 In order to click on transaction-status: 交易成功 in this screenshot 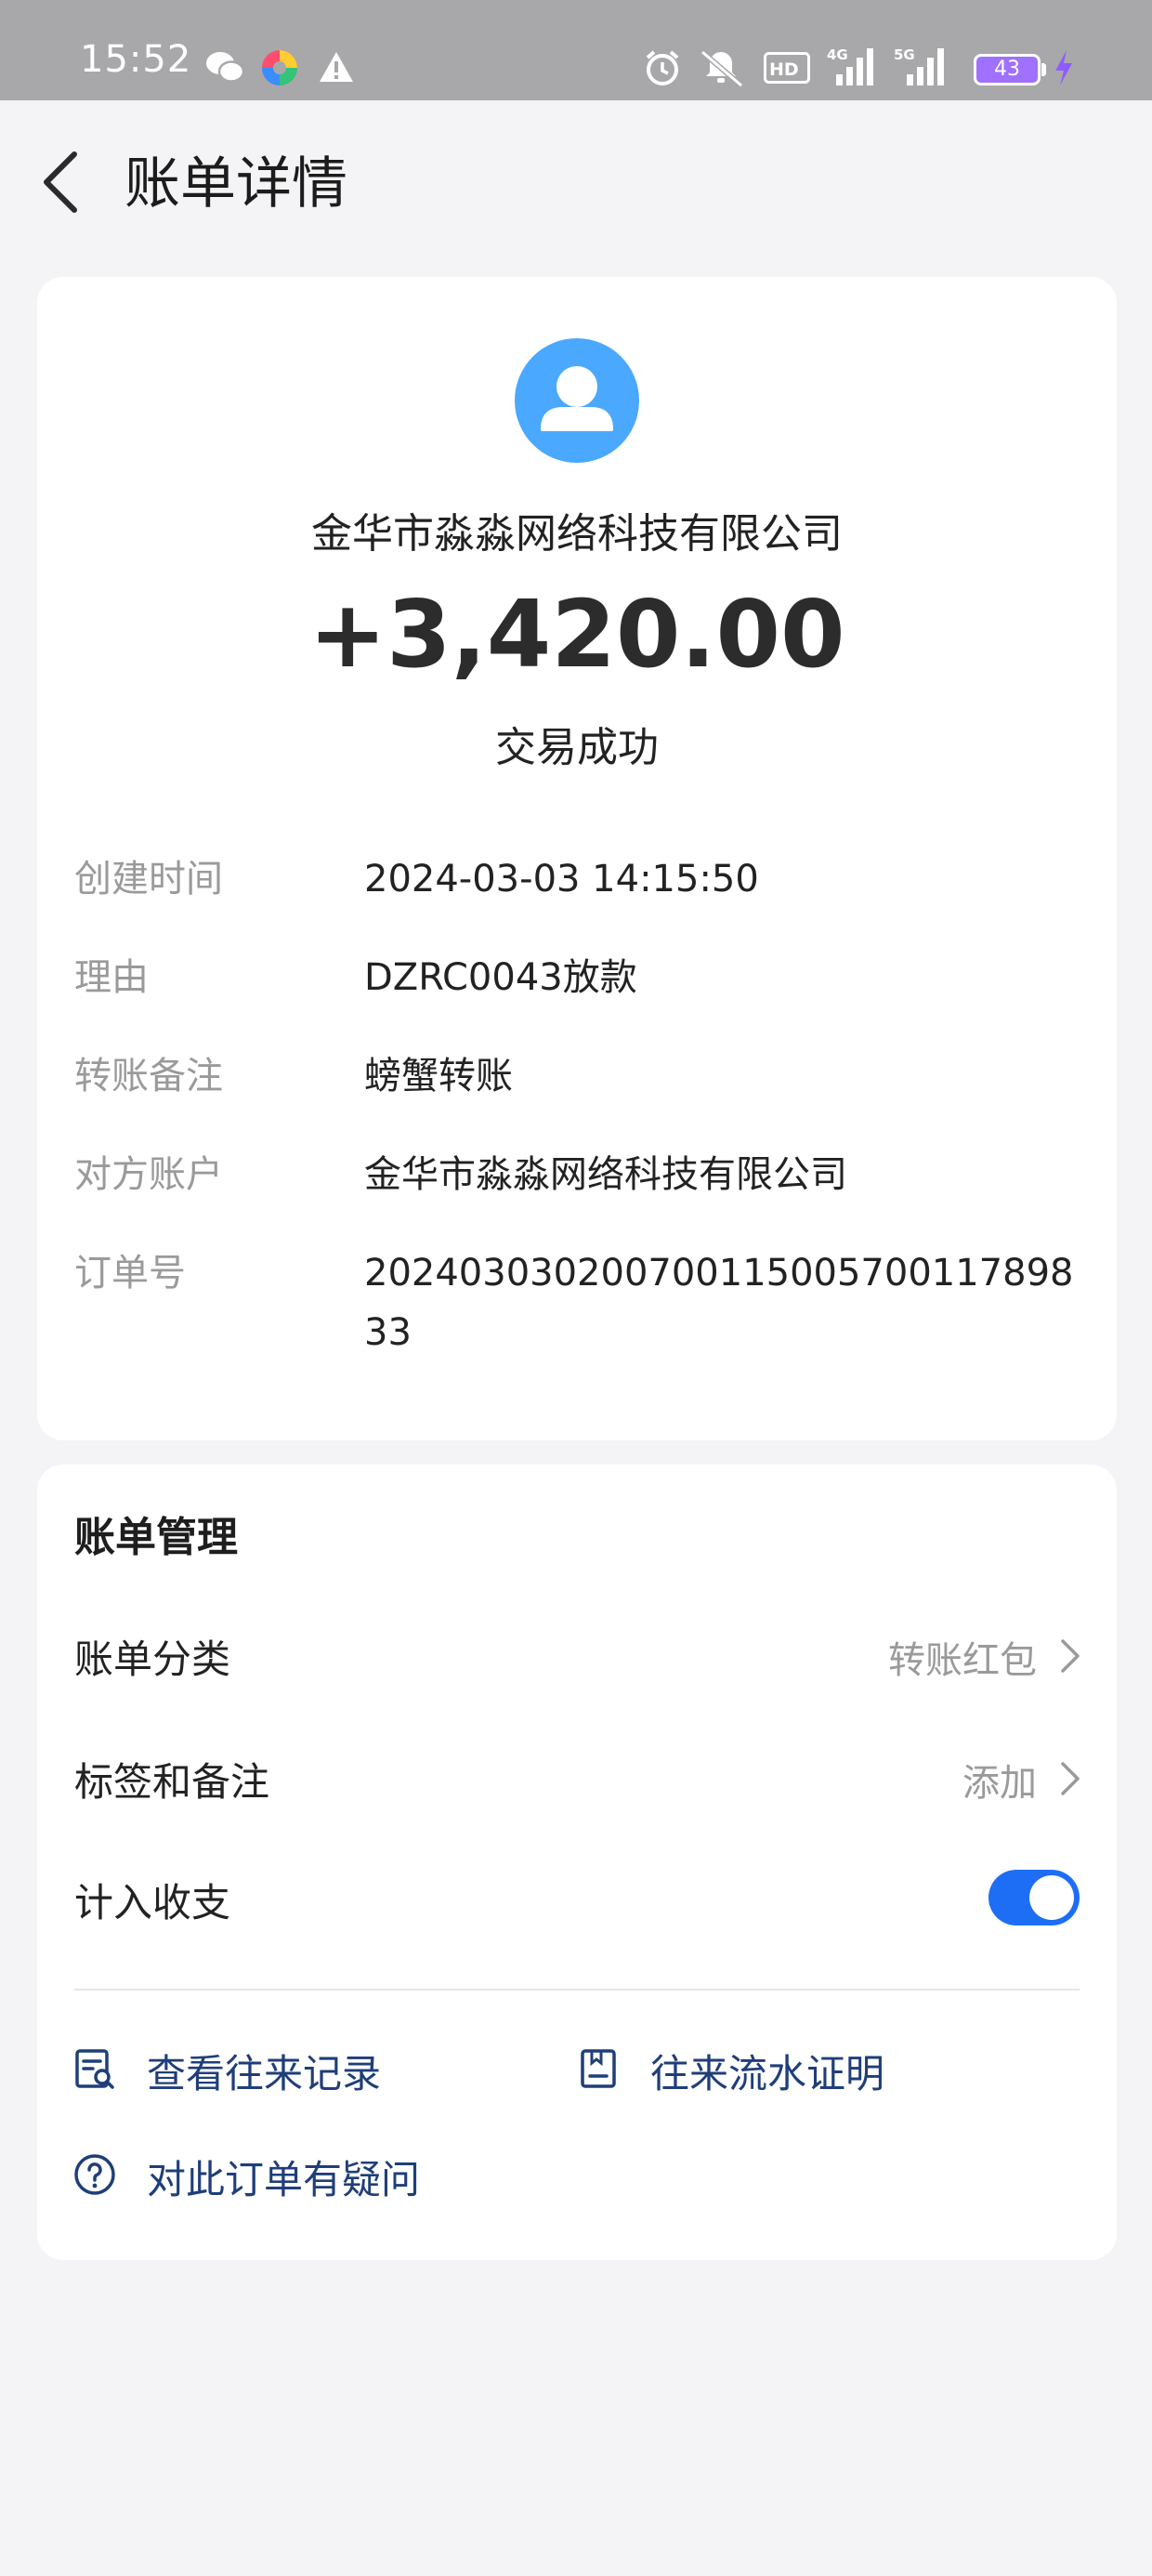, I will do `click(577, 747)`.